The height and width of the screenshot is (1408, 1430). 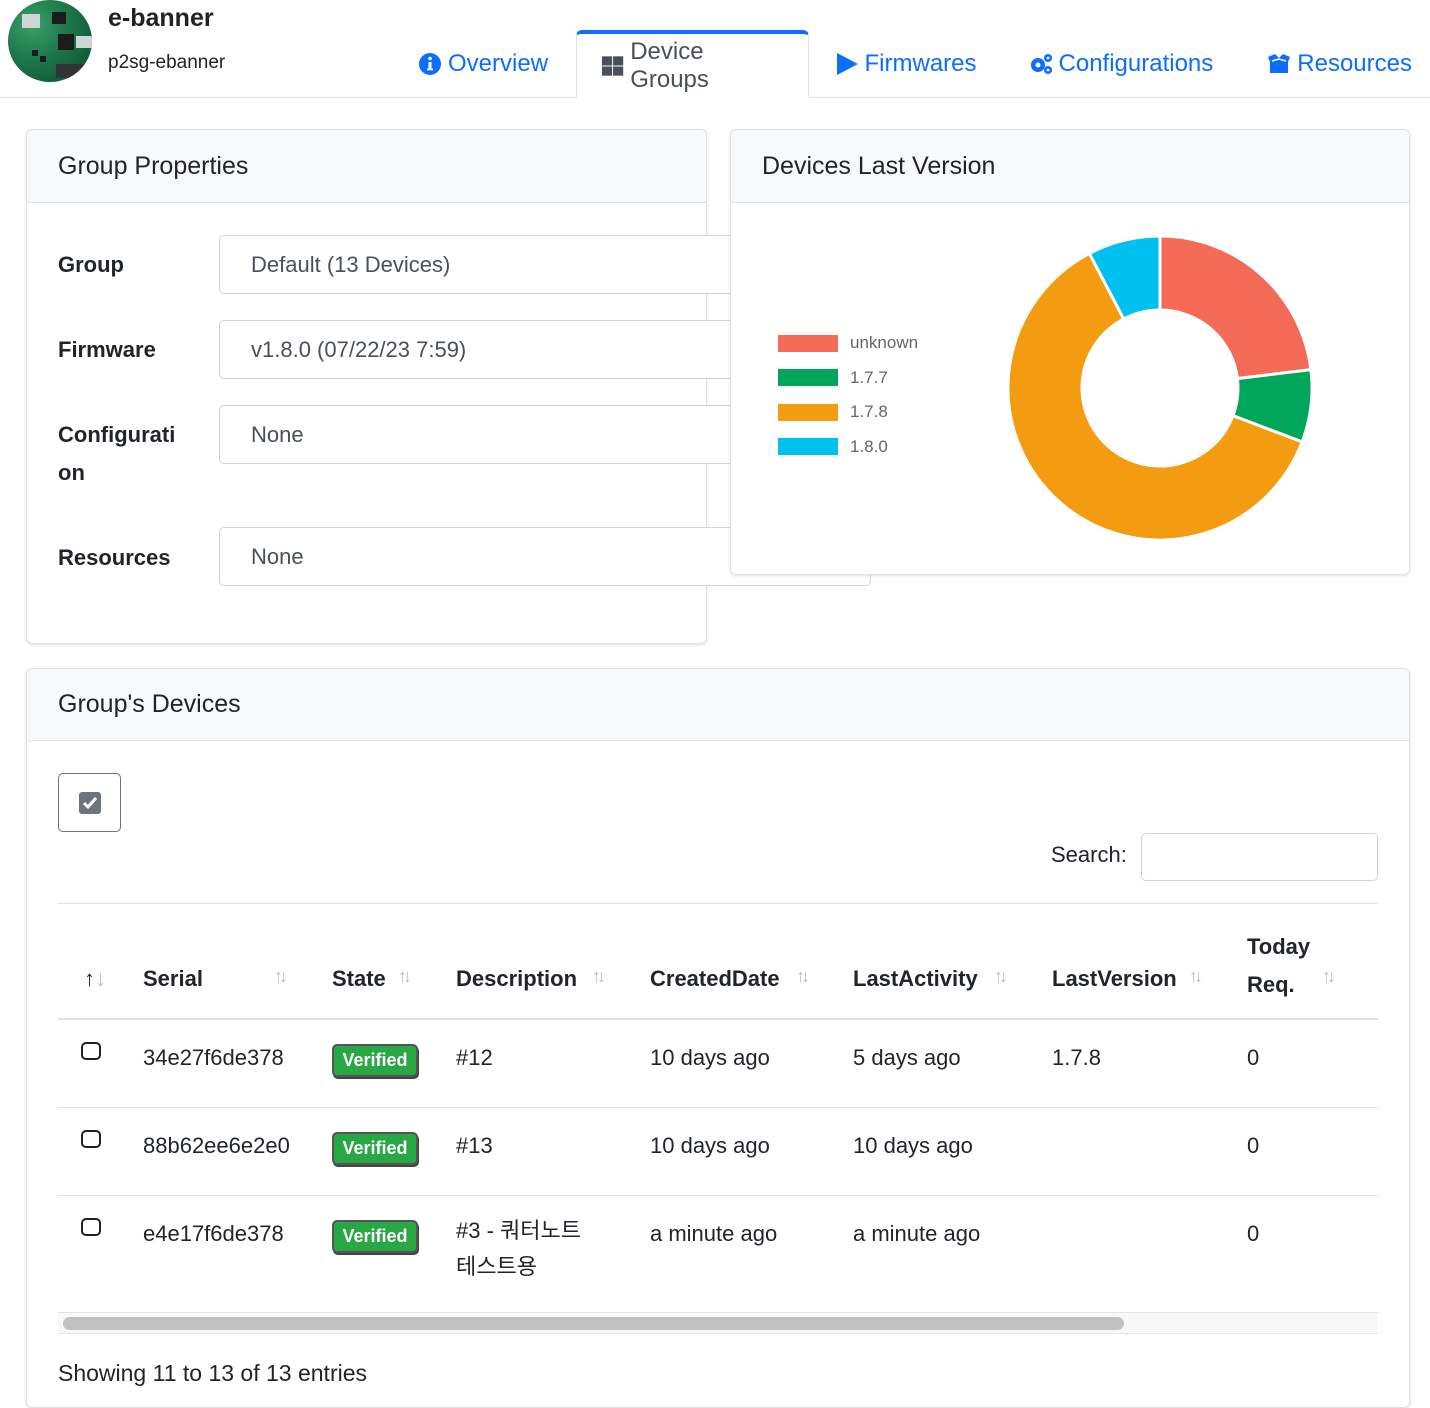 I want to click on today-req-line2: Req., so click(x=1271, y=984).